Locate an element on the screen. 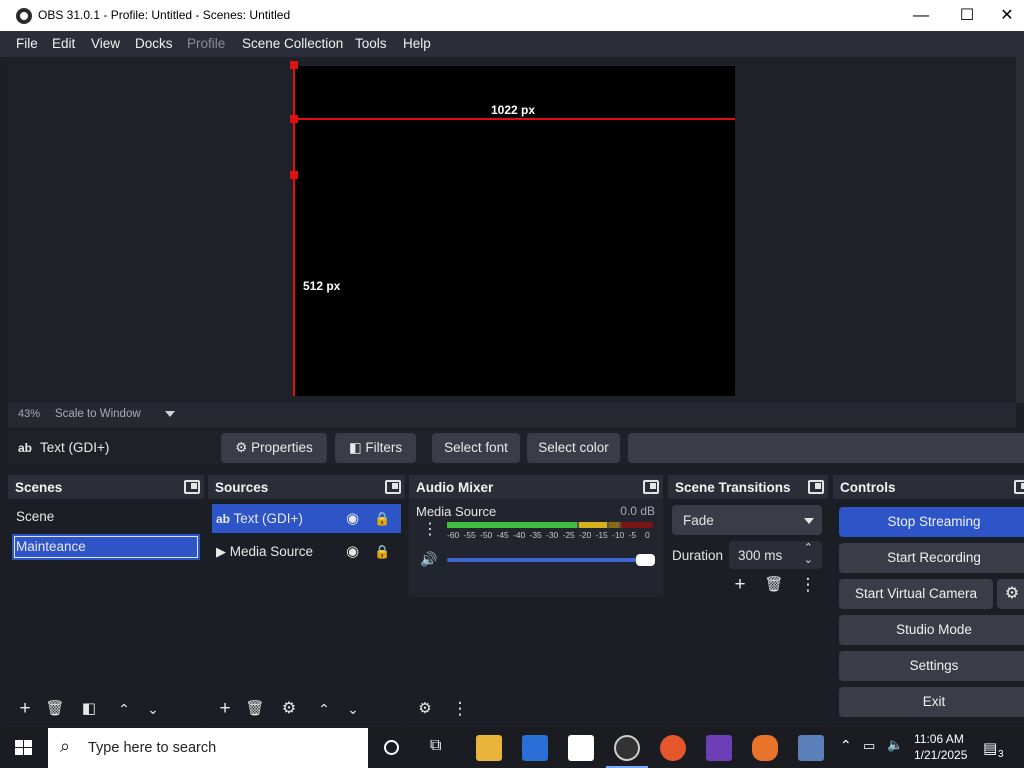 This screenshot has height=768, width=1024. microsoft-store-icon is located at coordinates (535, 748).